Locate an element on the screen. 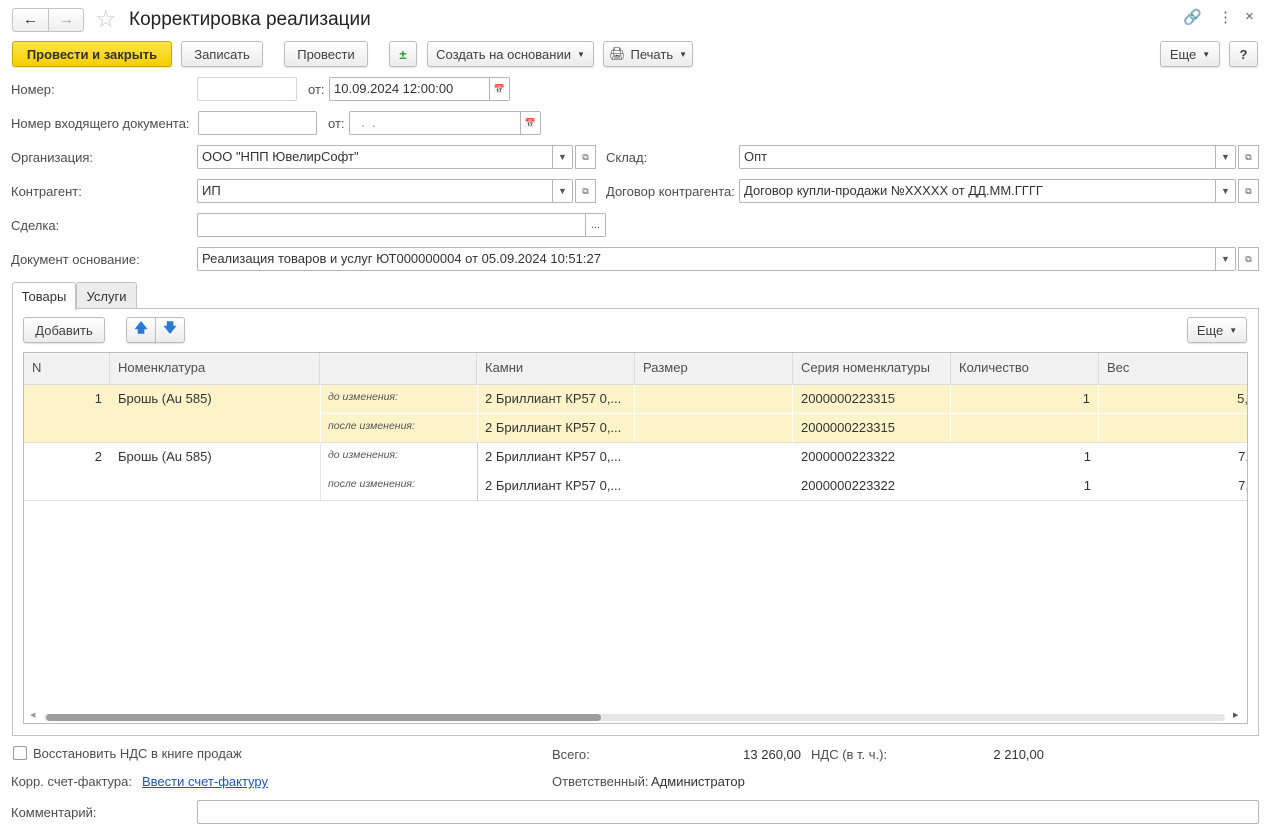 This screenshot has width=1274, height=835. row-number: 1 is located at coordinates (67, 399).